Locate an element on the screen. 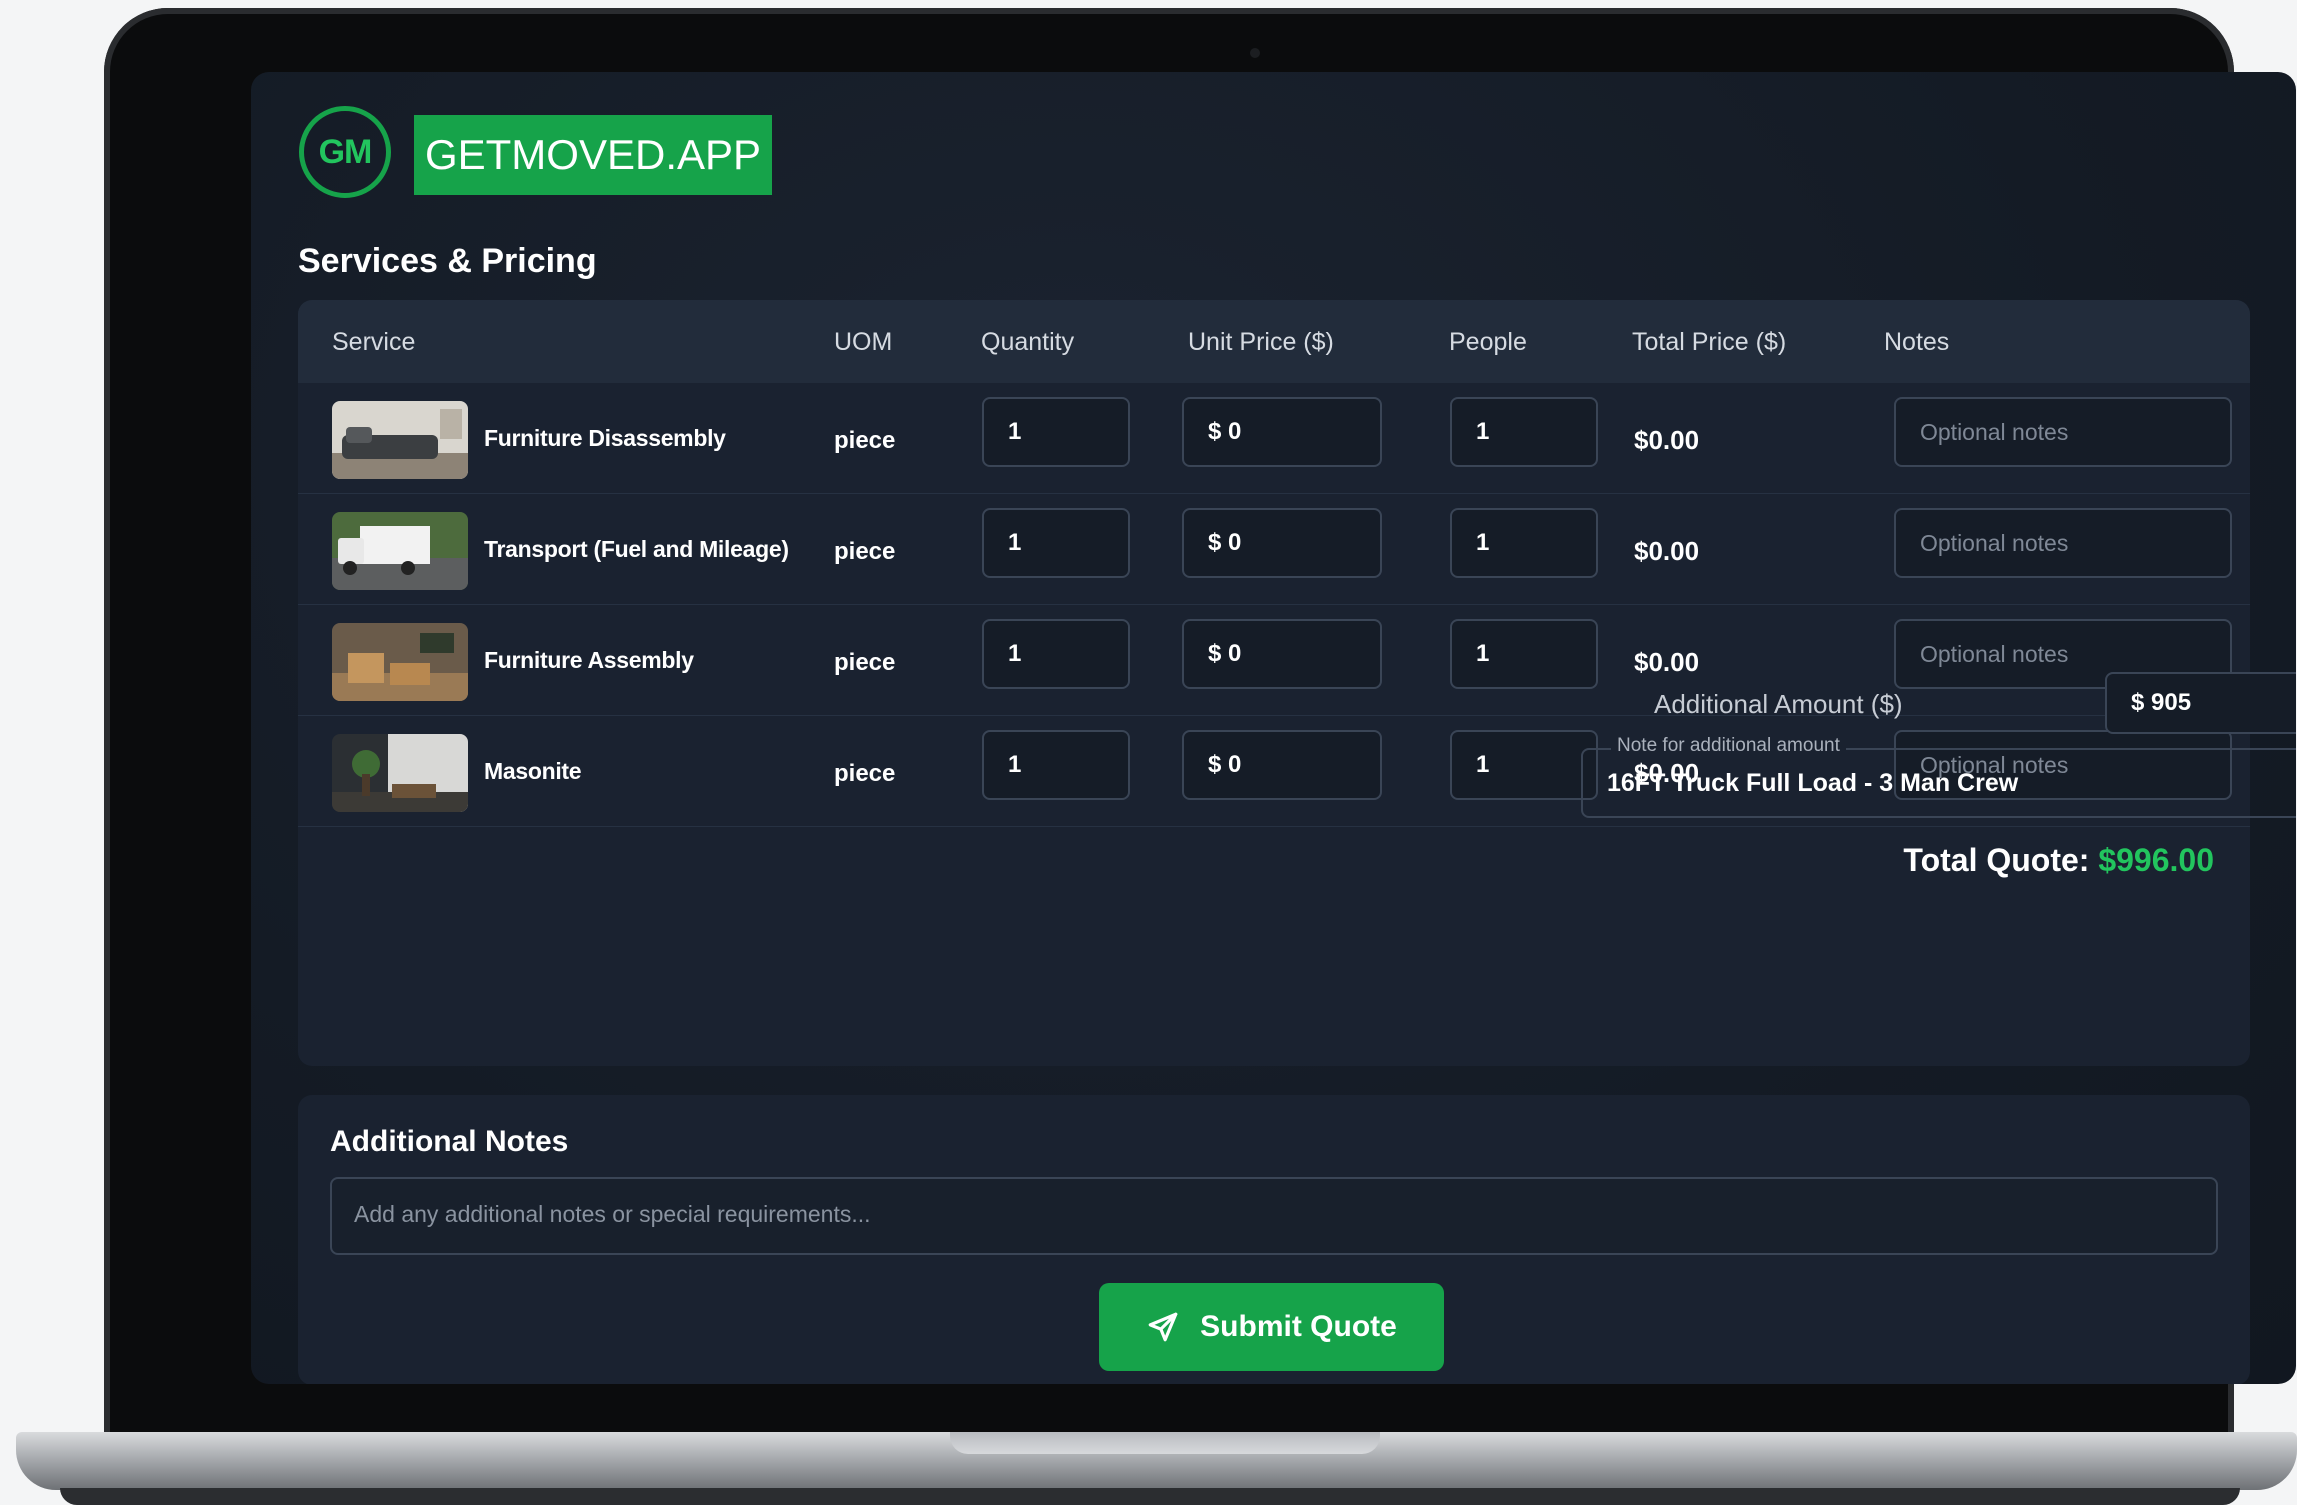 The image size is (2297, 1505). additional-notes-title: Additional Notes is located at coordinates (449, 1141).